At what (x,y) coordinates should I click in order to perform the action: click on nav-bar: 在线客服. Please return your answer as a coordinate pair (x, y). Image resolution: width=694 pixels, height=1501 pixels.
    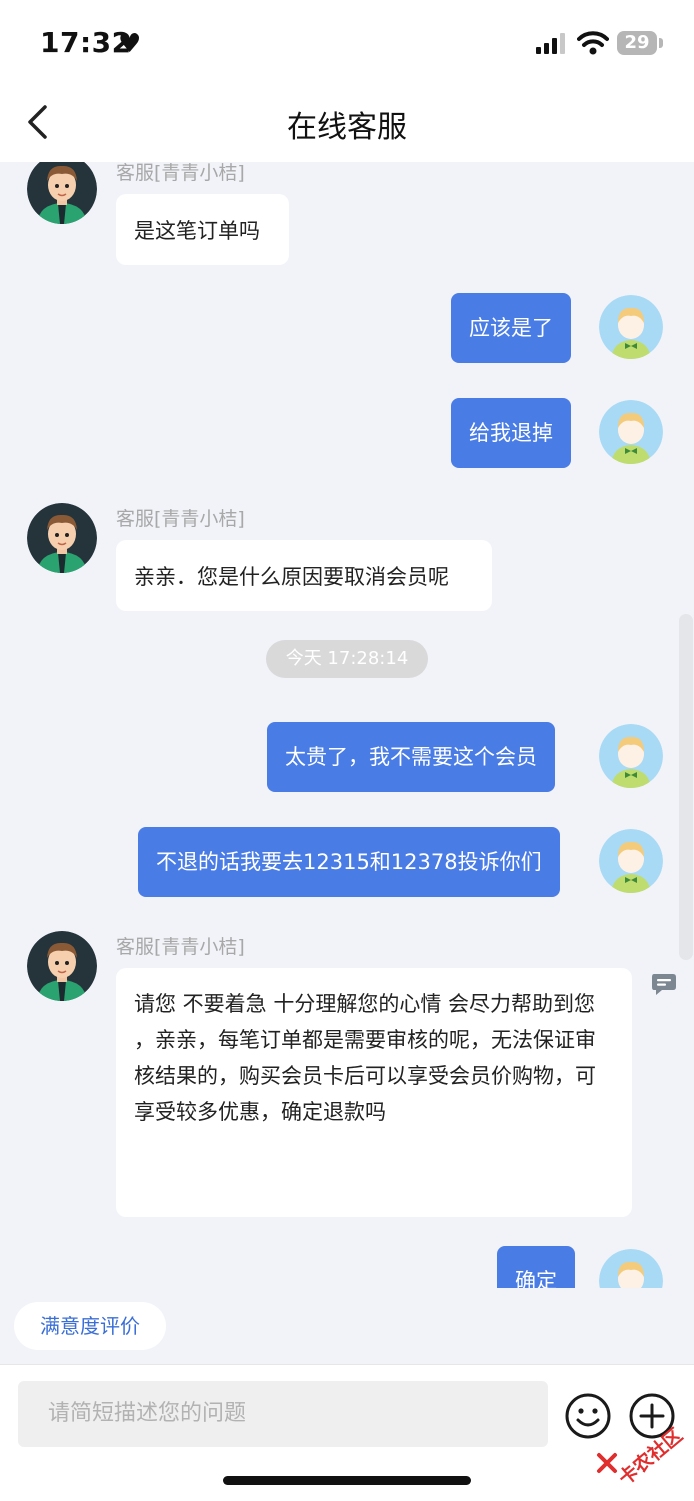
    Looking at the image, I should click on (347, 125).